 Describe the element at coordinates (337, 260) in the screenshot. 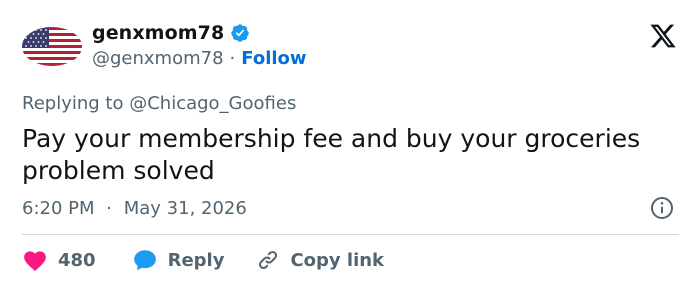

I see `copy-link-label: Copy link` at that location.